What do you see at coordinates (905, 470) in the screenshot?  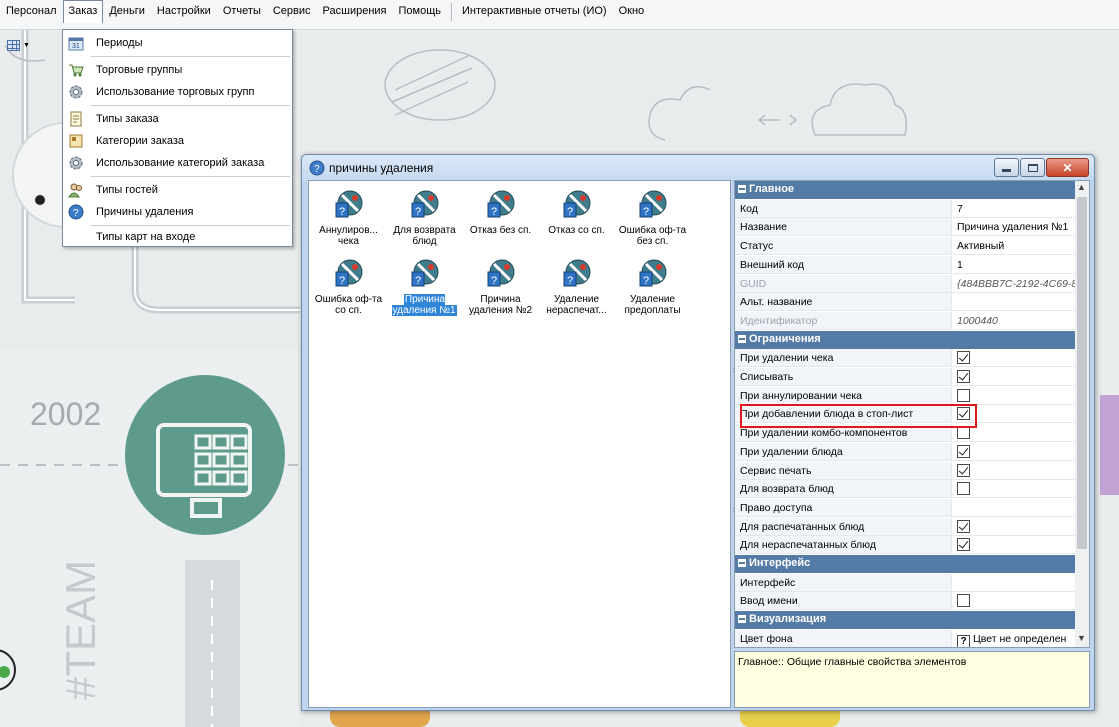 I see `property-row: Сервис печать` at bounding box center [905, 470].